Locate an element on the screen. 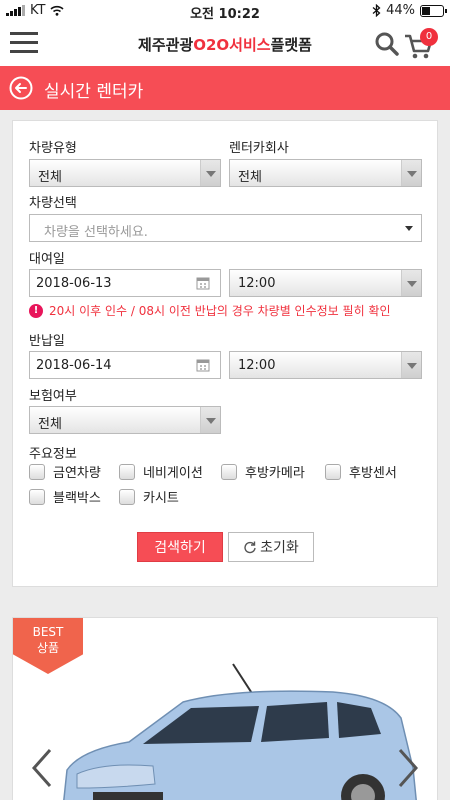  insurance-value: 전체 is located at coordinates (50, 424).